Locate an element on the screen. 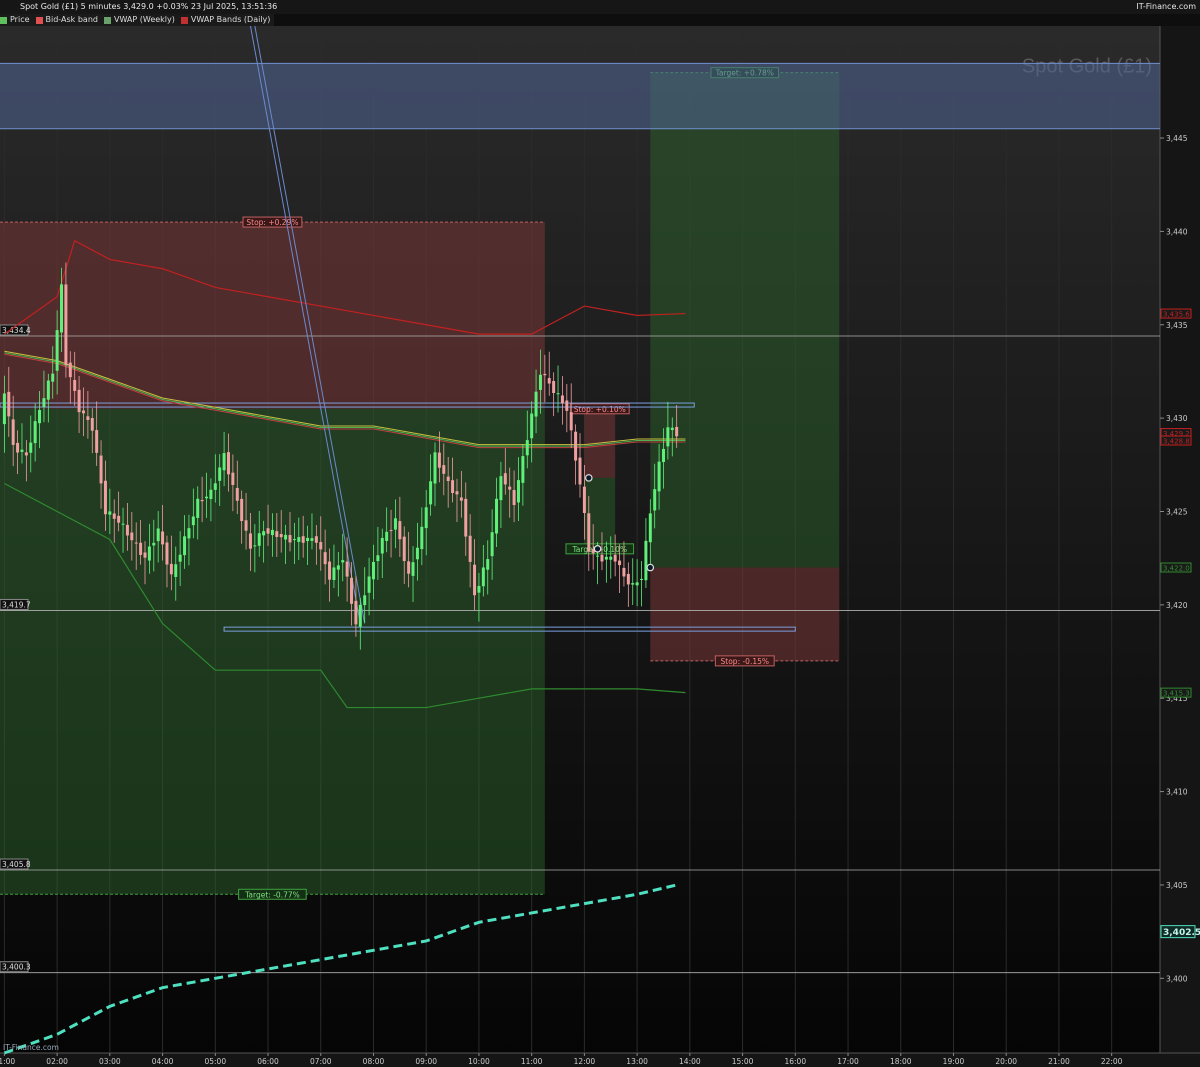 Image resolution: width=1200 pixels, height=1067 pixels. y-tick-label: 3,435 is located at coordinates (1177, 325).